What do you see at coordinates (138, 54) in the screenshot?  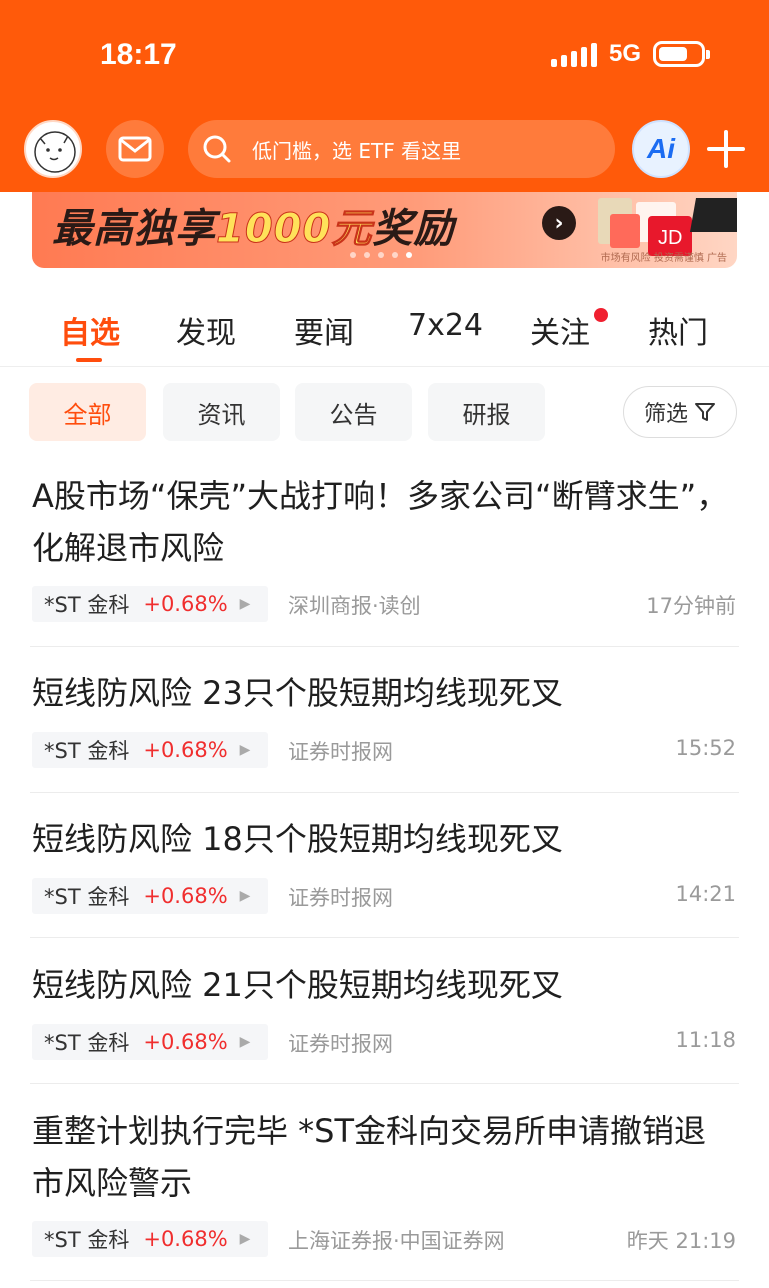 I see `status-time: 18:17` at bounding box center [138, 54].